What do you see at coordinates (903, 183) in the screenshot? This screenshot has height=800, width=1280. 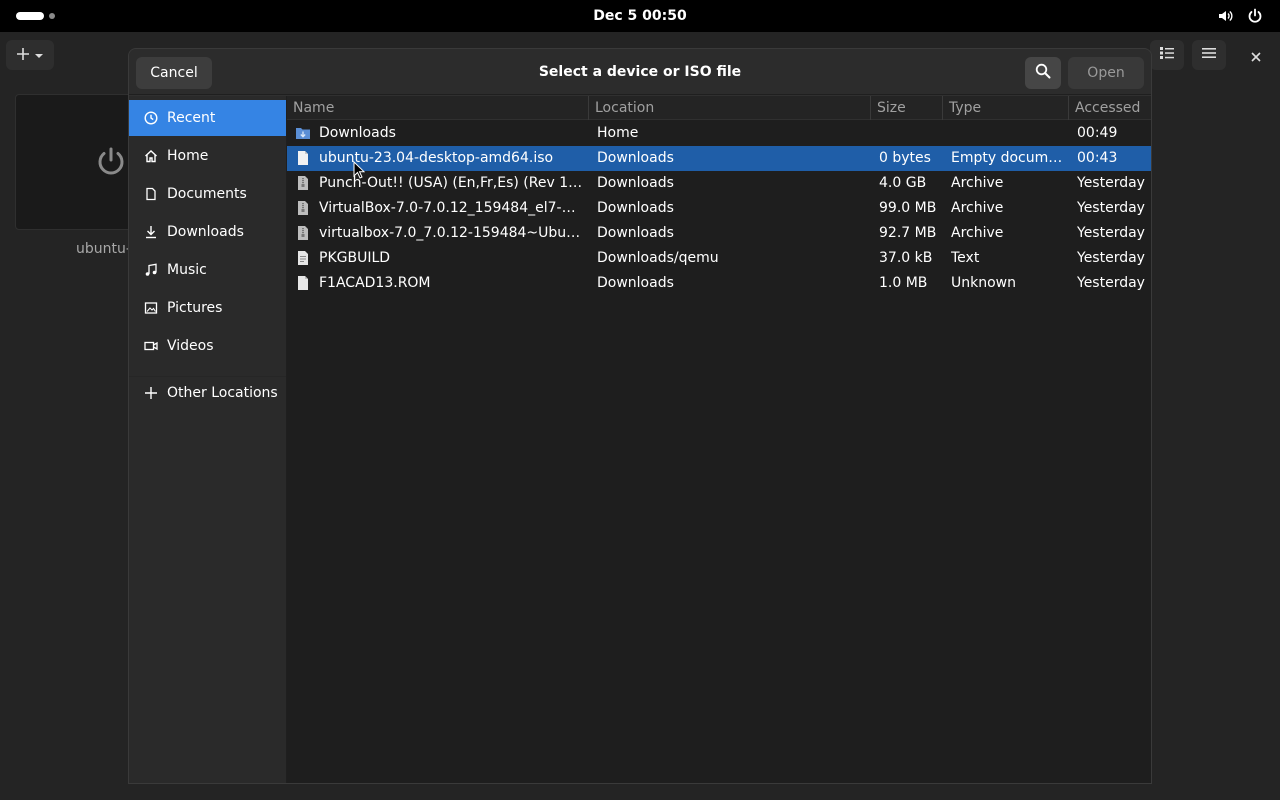 I see `file-size: 4.0 GB` at bounding box center [903, 183].